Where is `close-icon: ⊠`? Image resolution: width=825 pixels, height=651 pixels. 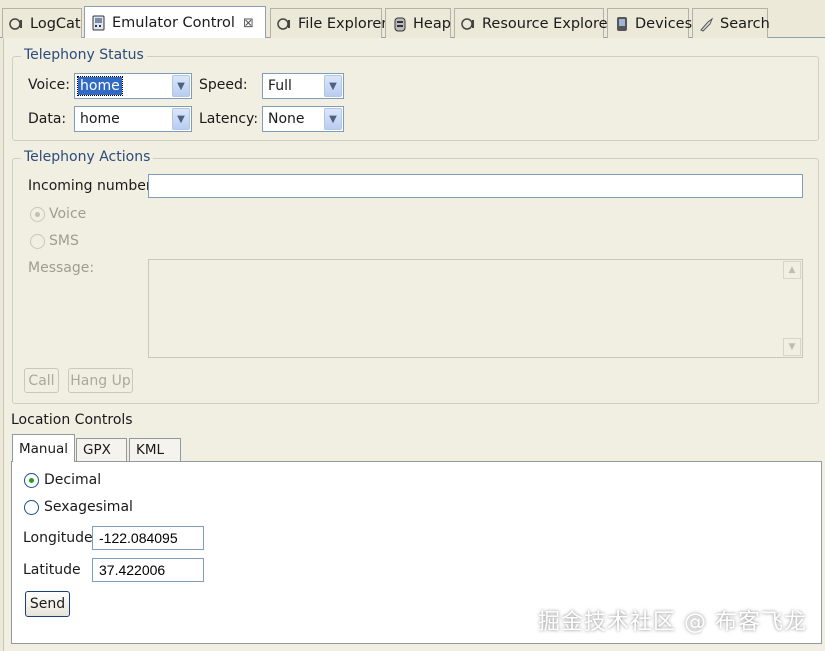 close-icon: ⊠ is located at coordinates (248, 23).